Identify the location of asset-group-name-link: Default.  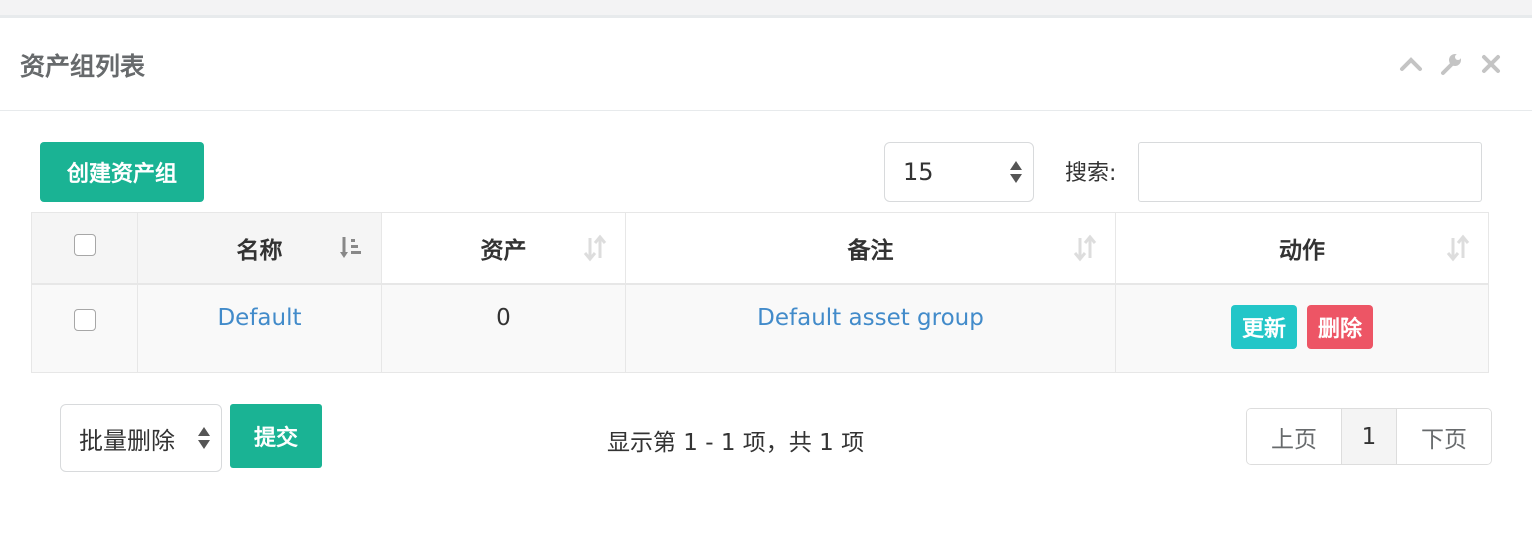
(259, 318).